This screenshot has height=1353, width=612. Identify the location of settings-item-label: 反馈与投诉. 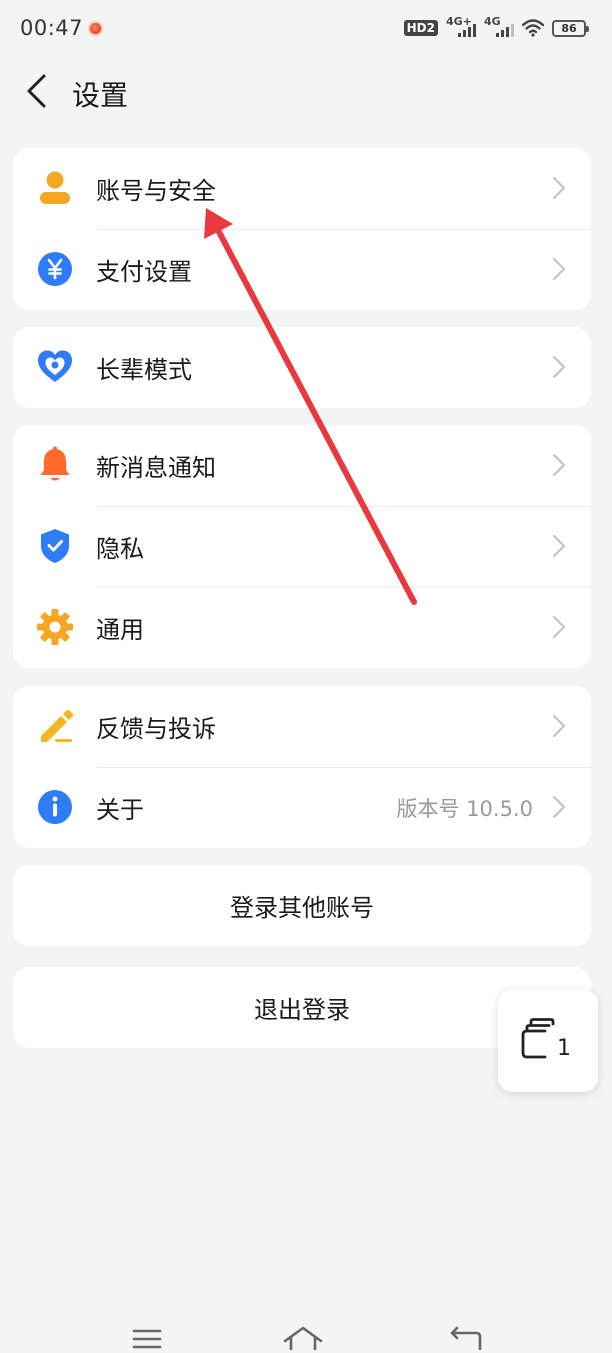
(156, 729).